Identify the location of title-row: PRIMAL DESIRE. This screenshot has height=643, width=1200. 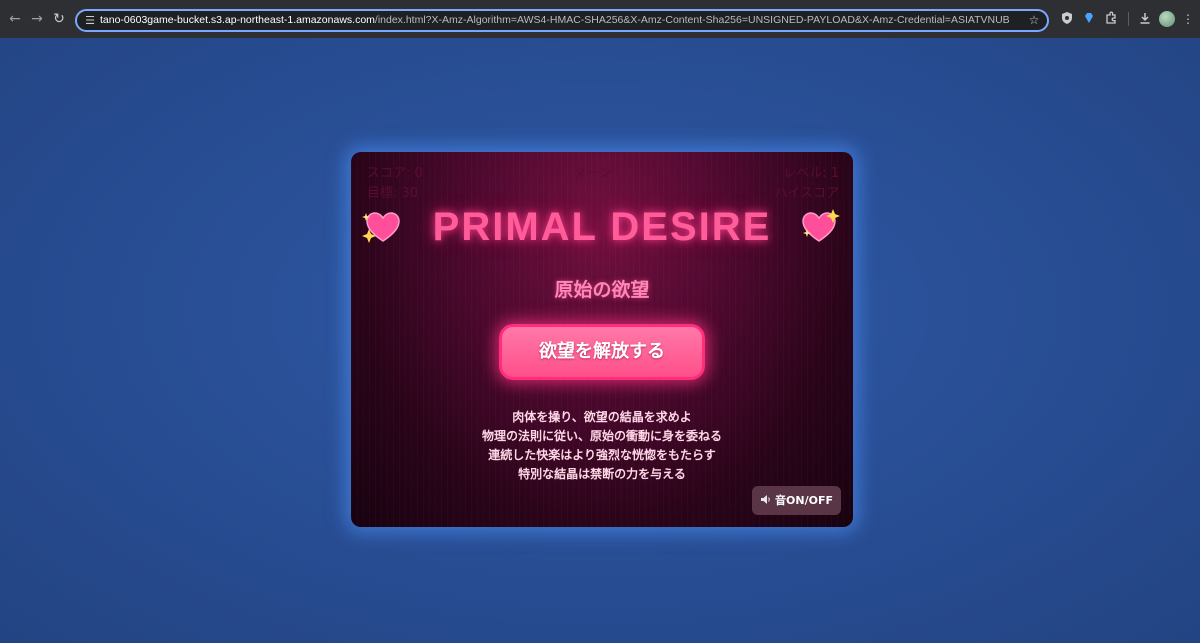
(602, 227).